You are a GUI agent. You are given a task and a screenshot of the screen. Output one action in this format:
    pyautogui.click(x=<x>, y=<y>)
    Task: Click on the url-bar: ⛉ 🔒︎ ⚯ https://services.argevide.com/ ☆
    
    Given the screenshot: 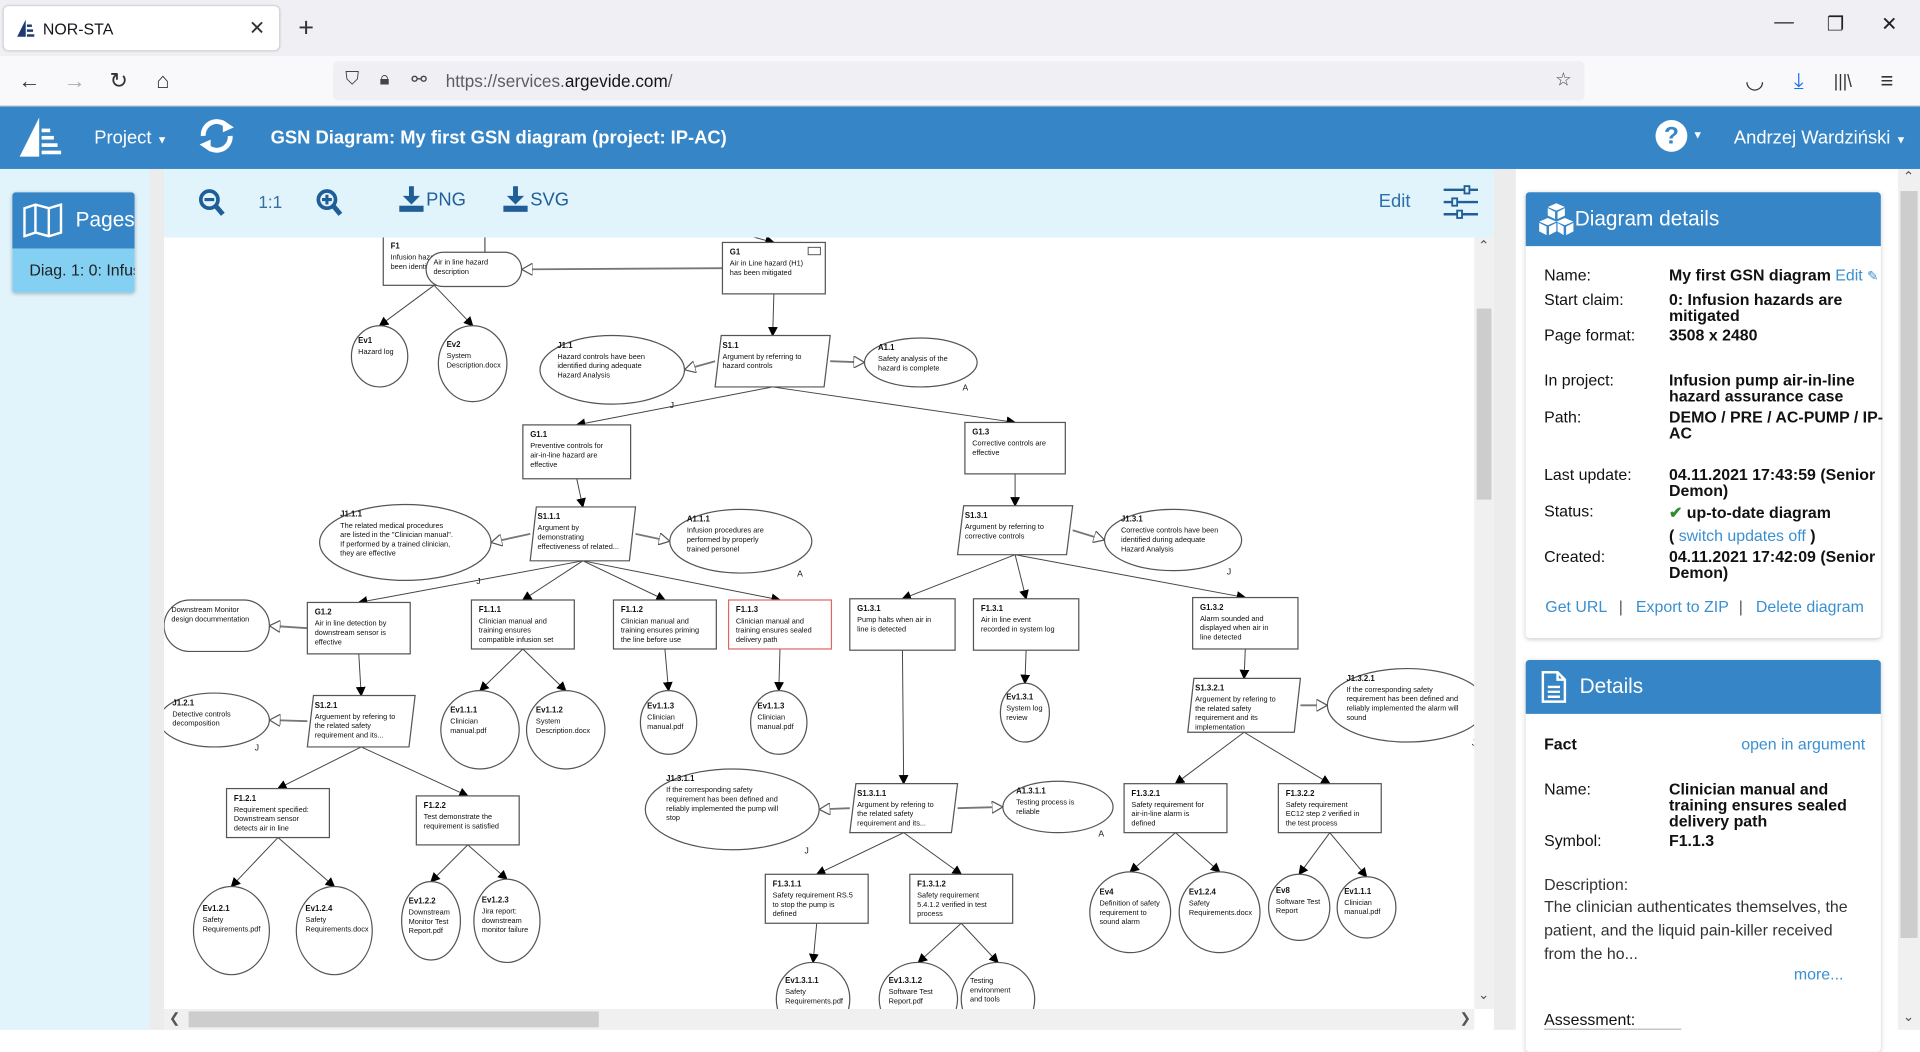 What is the action you would take?
    pyautogui.click(x=959, y=81)
    